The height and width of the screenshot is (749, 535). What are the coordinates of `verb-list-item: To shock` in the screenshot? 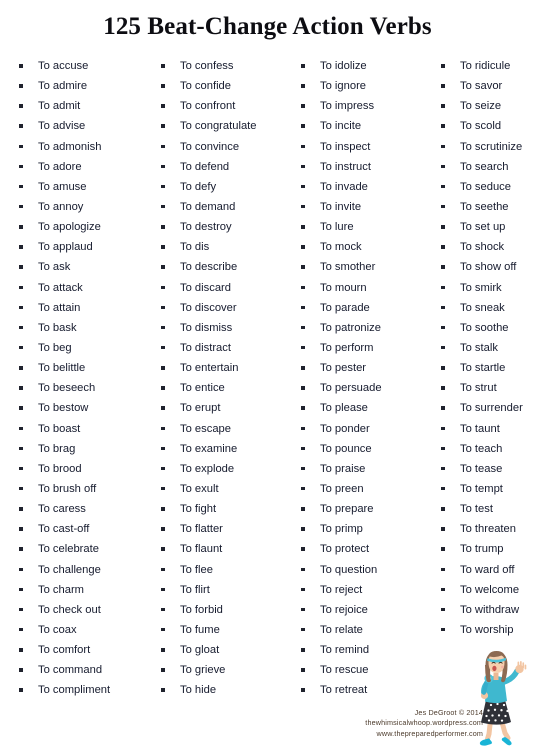 It's located at (485, 247).